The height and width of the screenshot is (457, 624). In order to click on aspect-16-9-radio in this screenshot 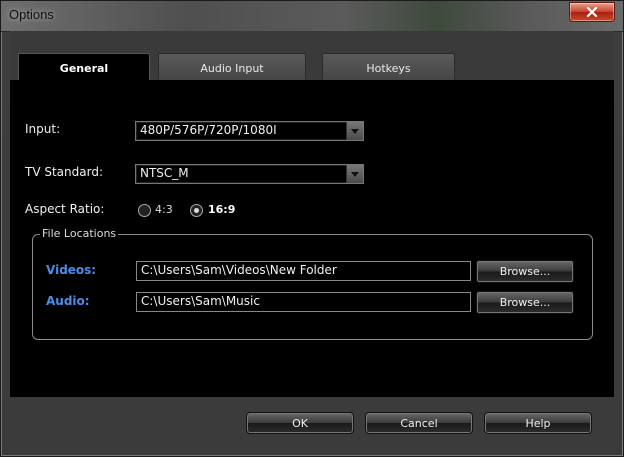, I will do `click(196, 210)`.